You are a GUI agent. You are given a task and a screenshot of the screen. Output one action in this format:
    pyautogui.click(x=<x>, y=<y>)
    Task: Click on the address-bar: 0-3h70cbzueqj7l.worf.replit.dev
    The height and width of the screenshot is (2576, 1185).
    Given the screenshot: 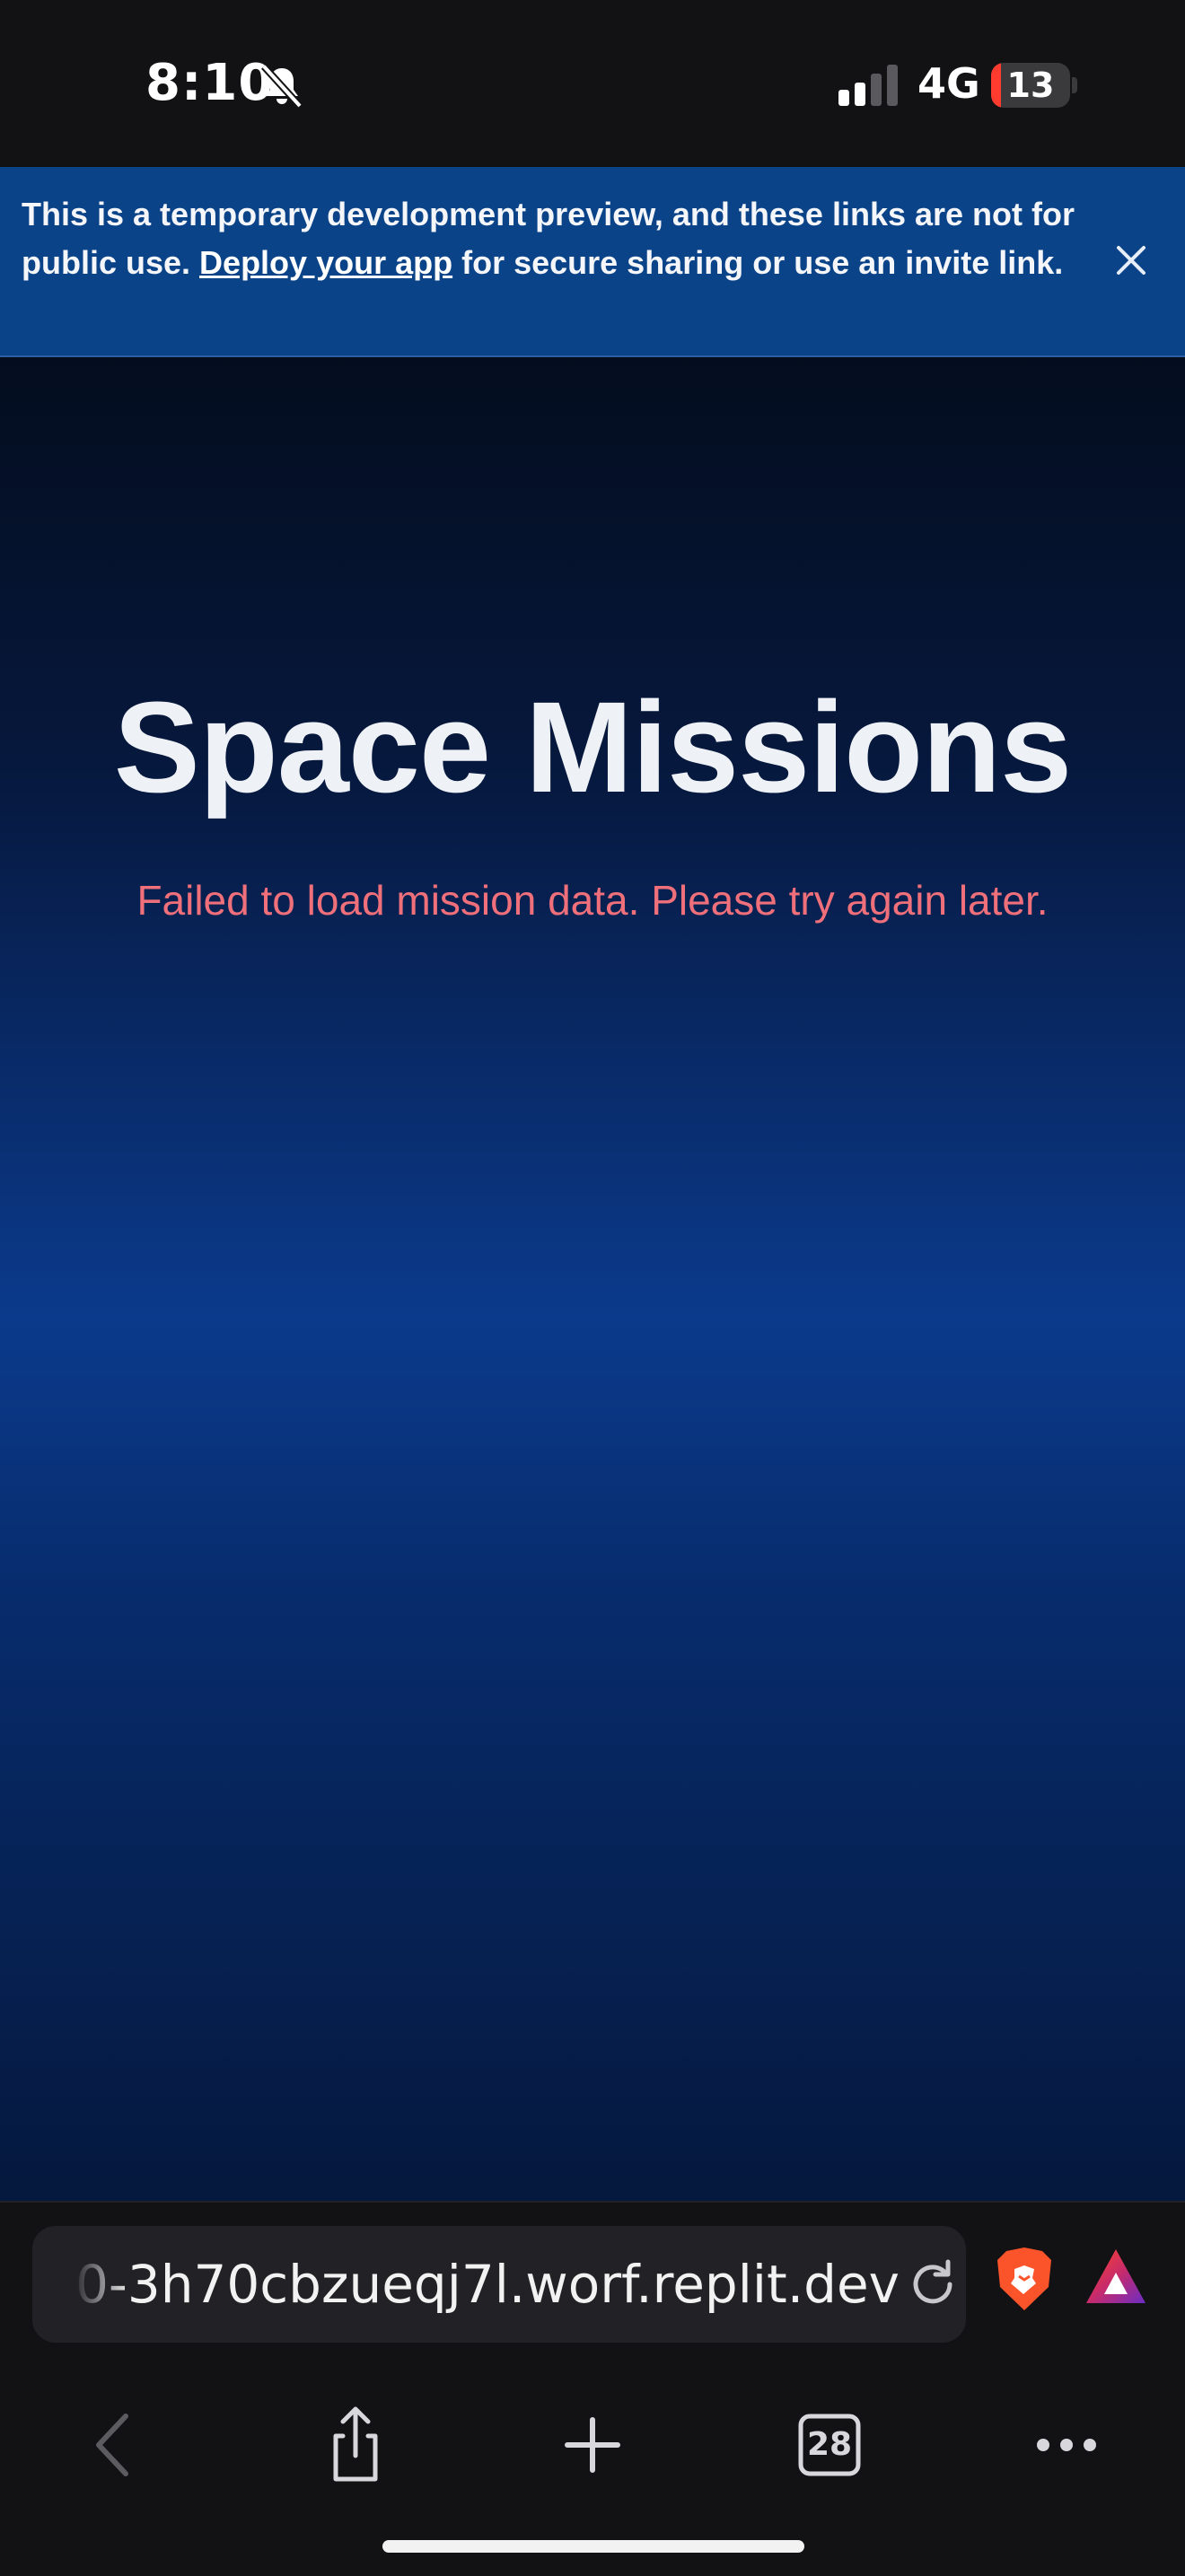 What is the action you would take?
    pyautogui.click(x=499, y=2284)
    